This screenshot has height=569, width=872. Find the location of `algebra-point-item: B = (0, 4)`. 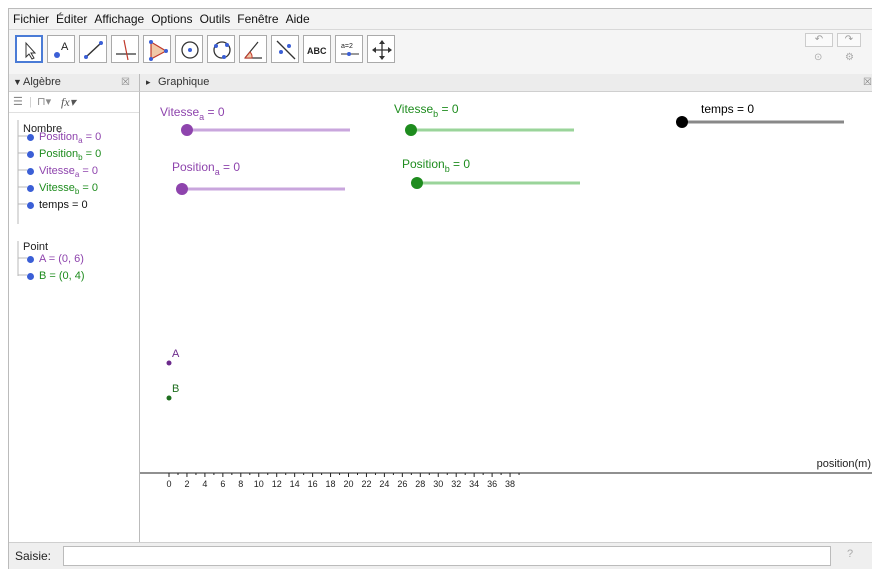

algebra-point-item: B = (0, 4) is located at coordinates (56, 276).